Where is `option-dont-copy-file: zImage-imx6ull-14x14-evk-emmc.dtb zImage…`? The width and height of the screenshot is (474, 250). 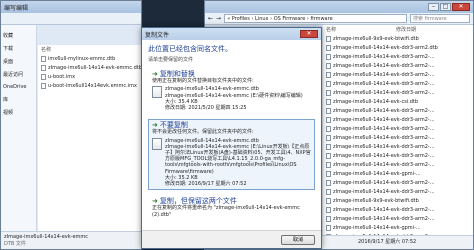 option-dont-copy-file: zImage-imx6ull-14x14-evk-emmc.dtb zImage… is located at coordinates (231, 162).